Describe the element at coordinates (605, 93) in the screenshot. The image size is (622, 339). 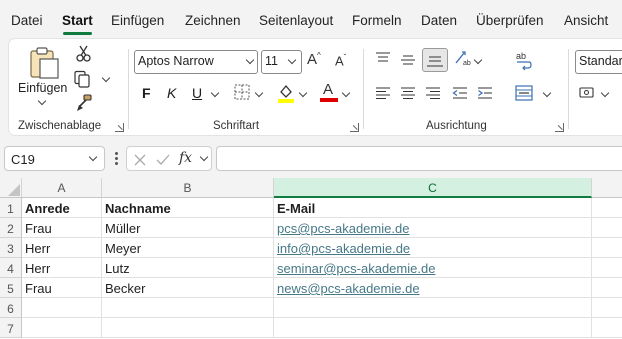
I see `accounting-chevron-icon` at that location.